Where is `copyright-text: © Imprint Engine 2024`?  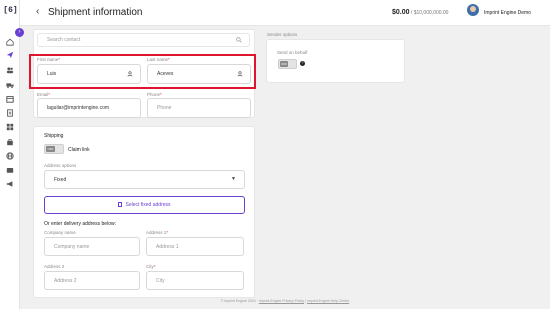
copyright-text: © Imprint Engine 2024 is located at coordinates (238, 301).